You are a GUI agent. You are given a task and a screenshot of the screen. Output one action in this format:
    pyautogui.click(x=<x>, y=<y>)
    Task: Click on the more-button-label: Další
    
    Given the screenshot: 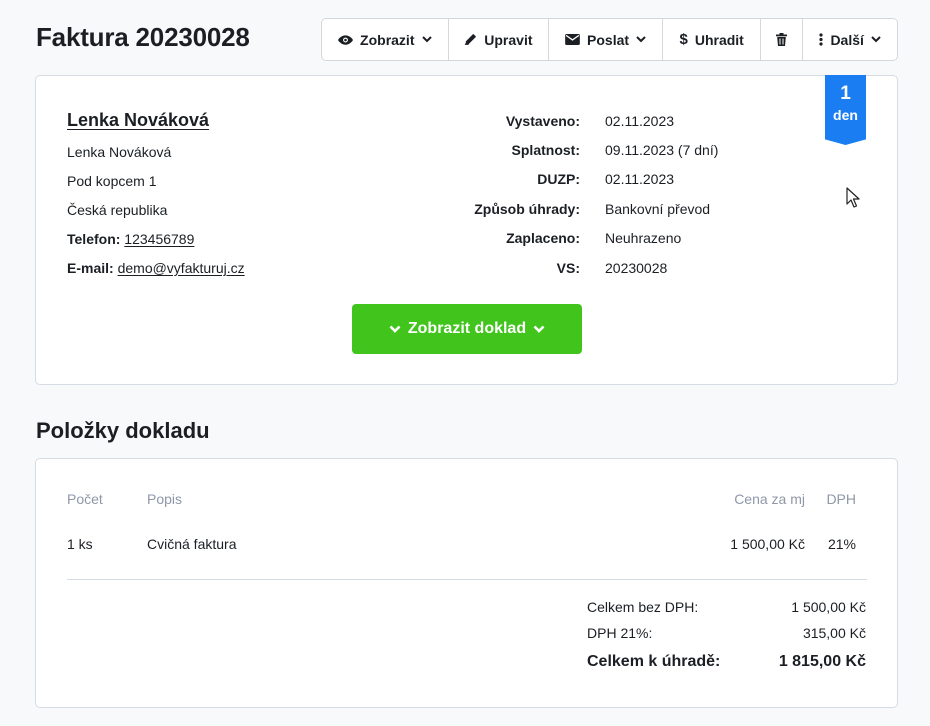 What is the action you would take?
    pyautogui.click(x=847, y=39)
    